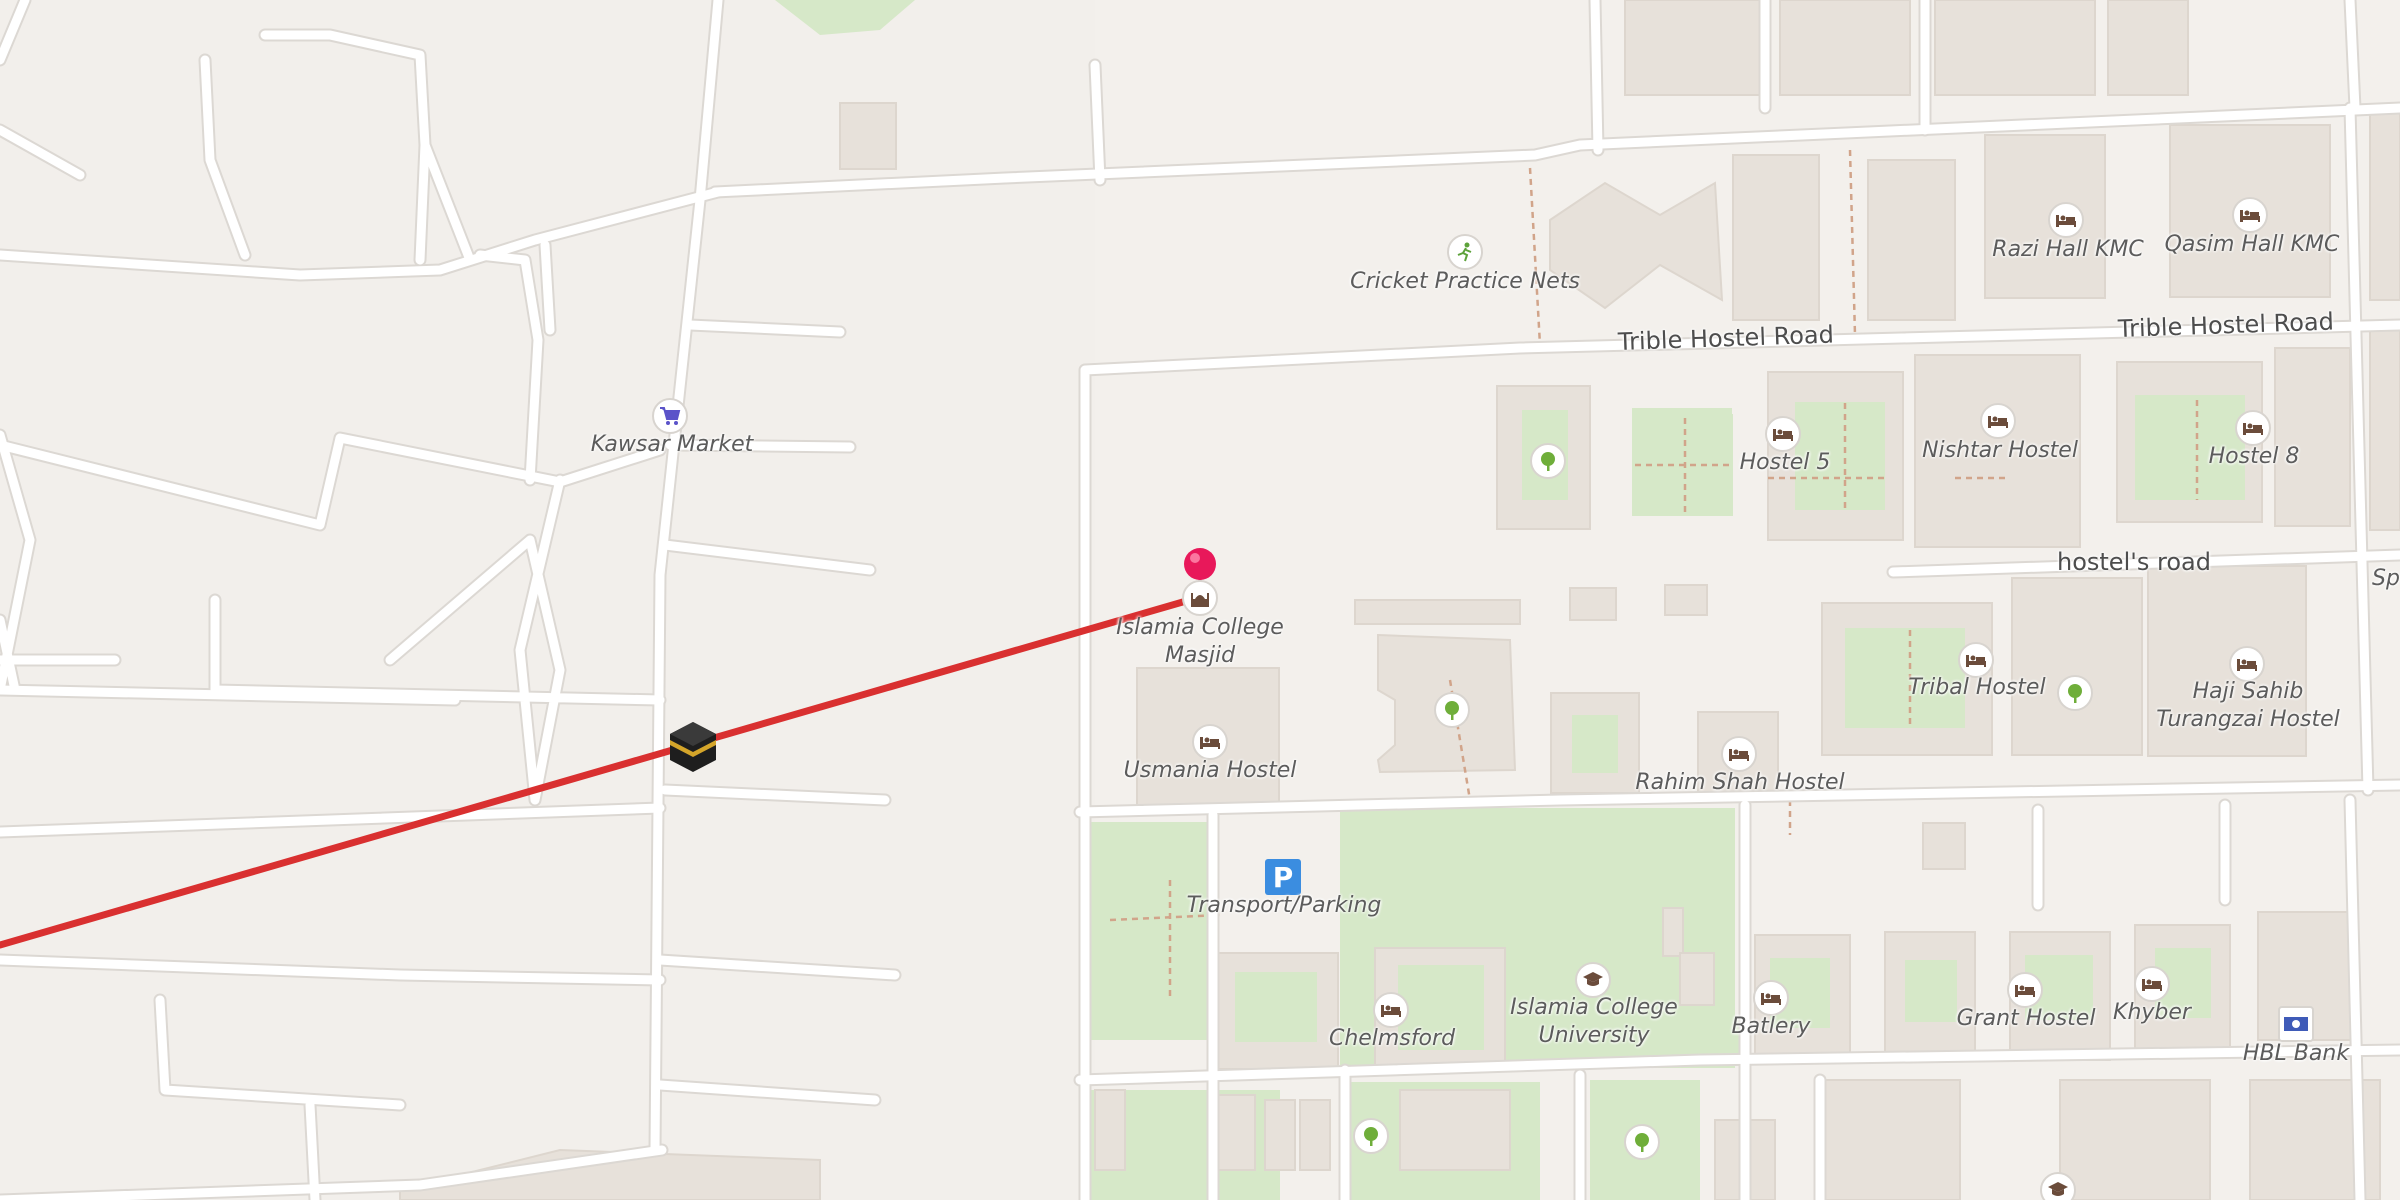 This screenshot has width=2400, height=1200. I want to click on masjid-label-line2: Masjid, so click(1200, 655).